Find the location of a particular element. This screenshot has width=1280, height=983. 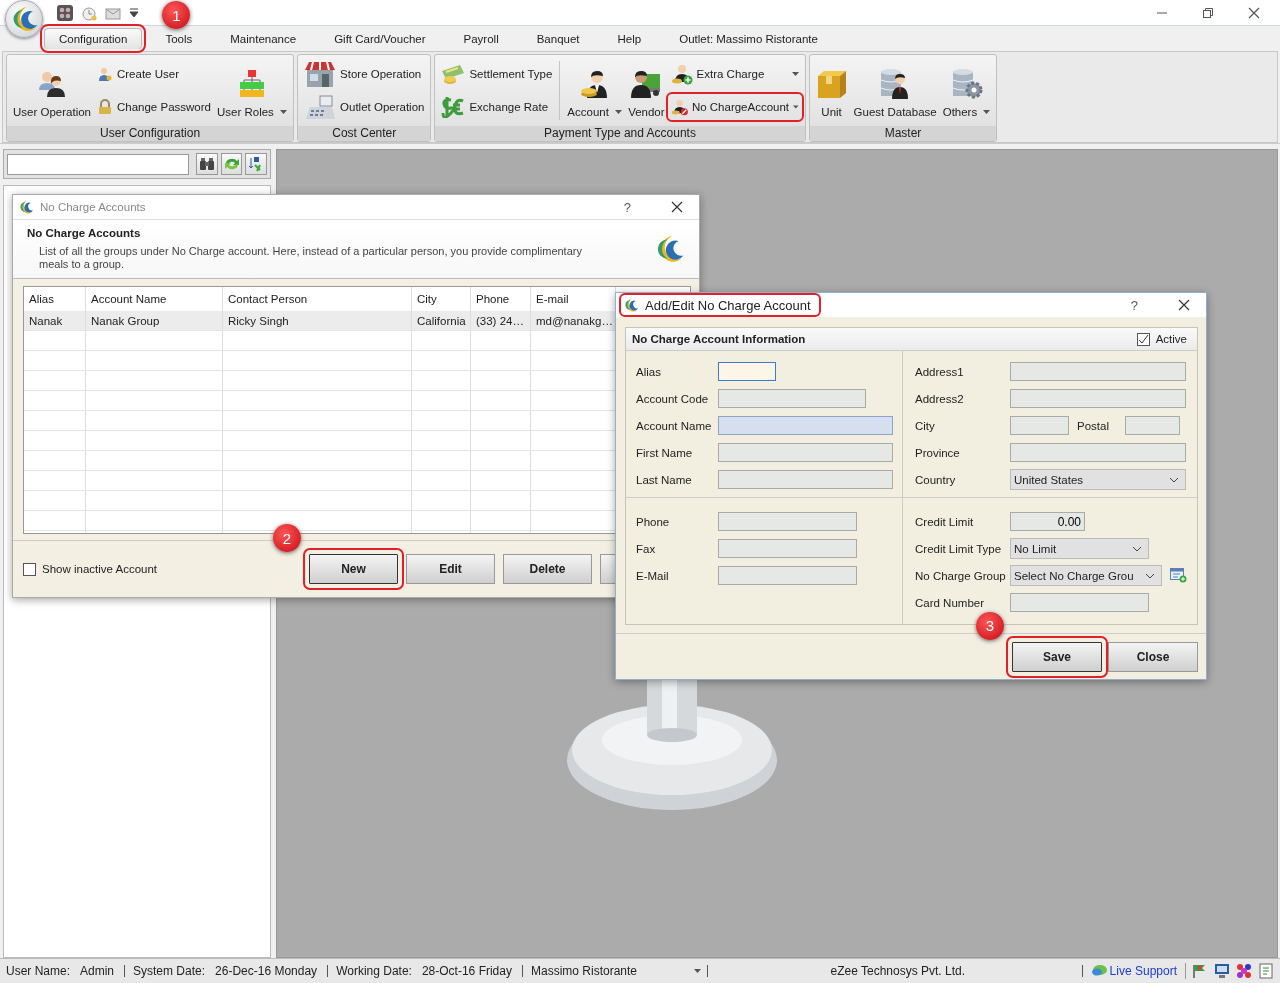

field-label: Province is located at coordinates (938, 452).